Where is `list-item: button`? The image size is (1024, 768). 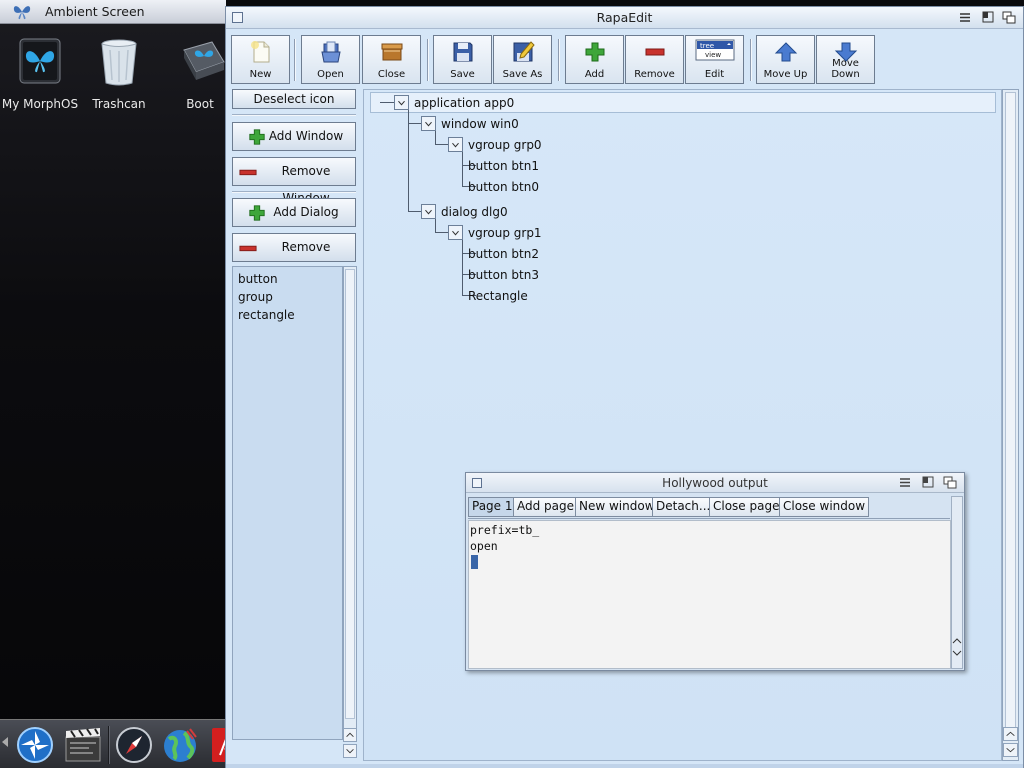 list-item: button is located at coordinates (258, 279).